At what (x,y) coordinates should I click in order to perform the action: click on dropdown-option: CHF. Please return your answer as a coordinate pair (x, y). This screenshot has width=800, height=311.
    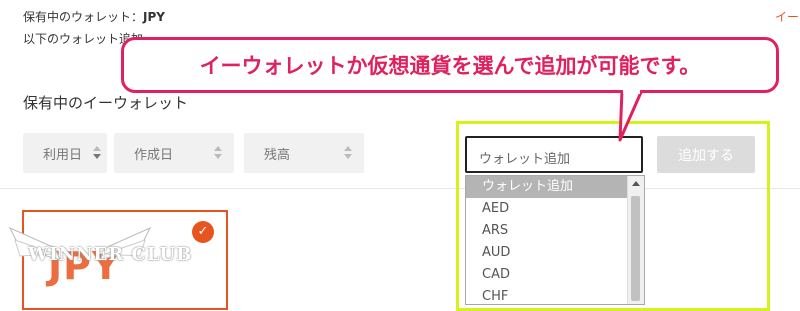
    Looking at the image, I should click on (555, 295).